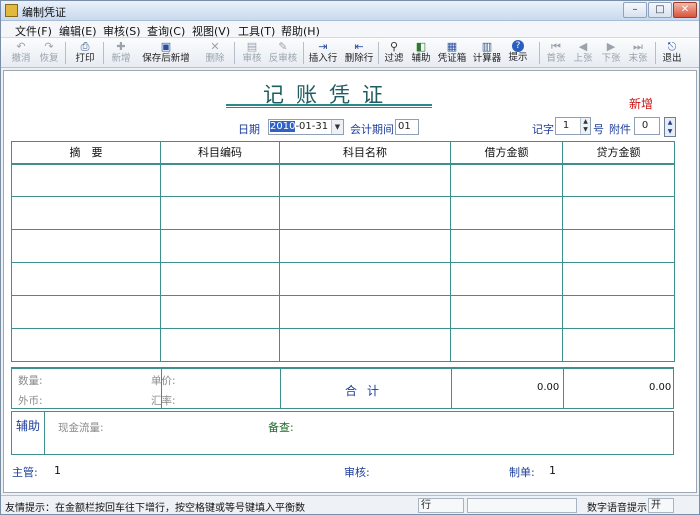 The width and height of the screenshot is (700, 515). What do you see at coordinates (452, 46) in the screenshot?
I see `voucher-box-icon: ▦` at bounding box center [452, 46].